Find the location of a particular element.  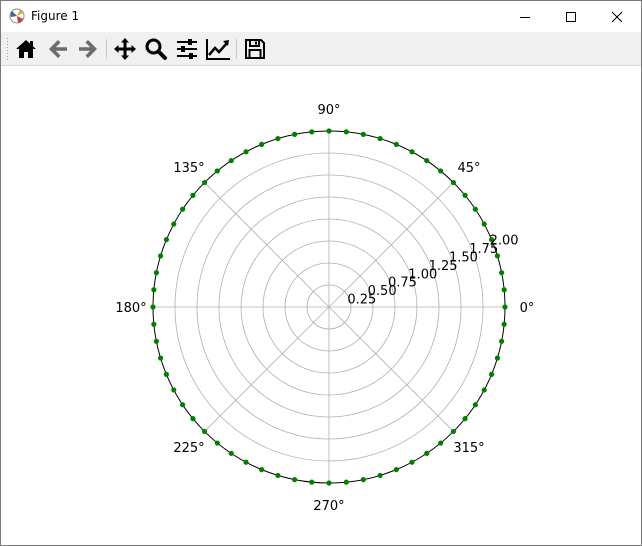

close-button is located at coordinates (617, 16).